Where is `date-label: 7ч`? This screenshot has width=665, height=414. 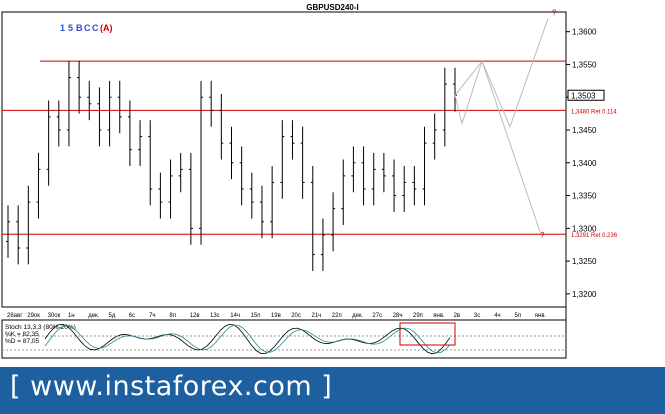
date-label: 7ч is located at coordinates (152, 316).